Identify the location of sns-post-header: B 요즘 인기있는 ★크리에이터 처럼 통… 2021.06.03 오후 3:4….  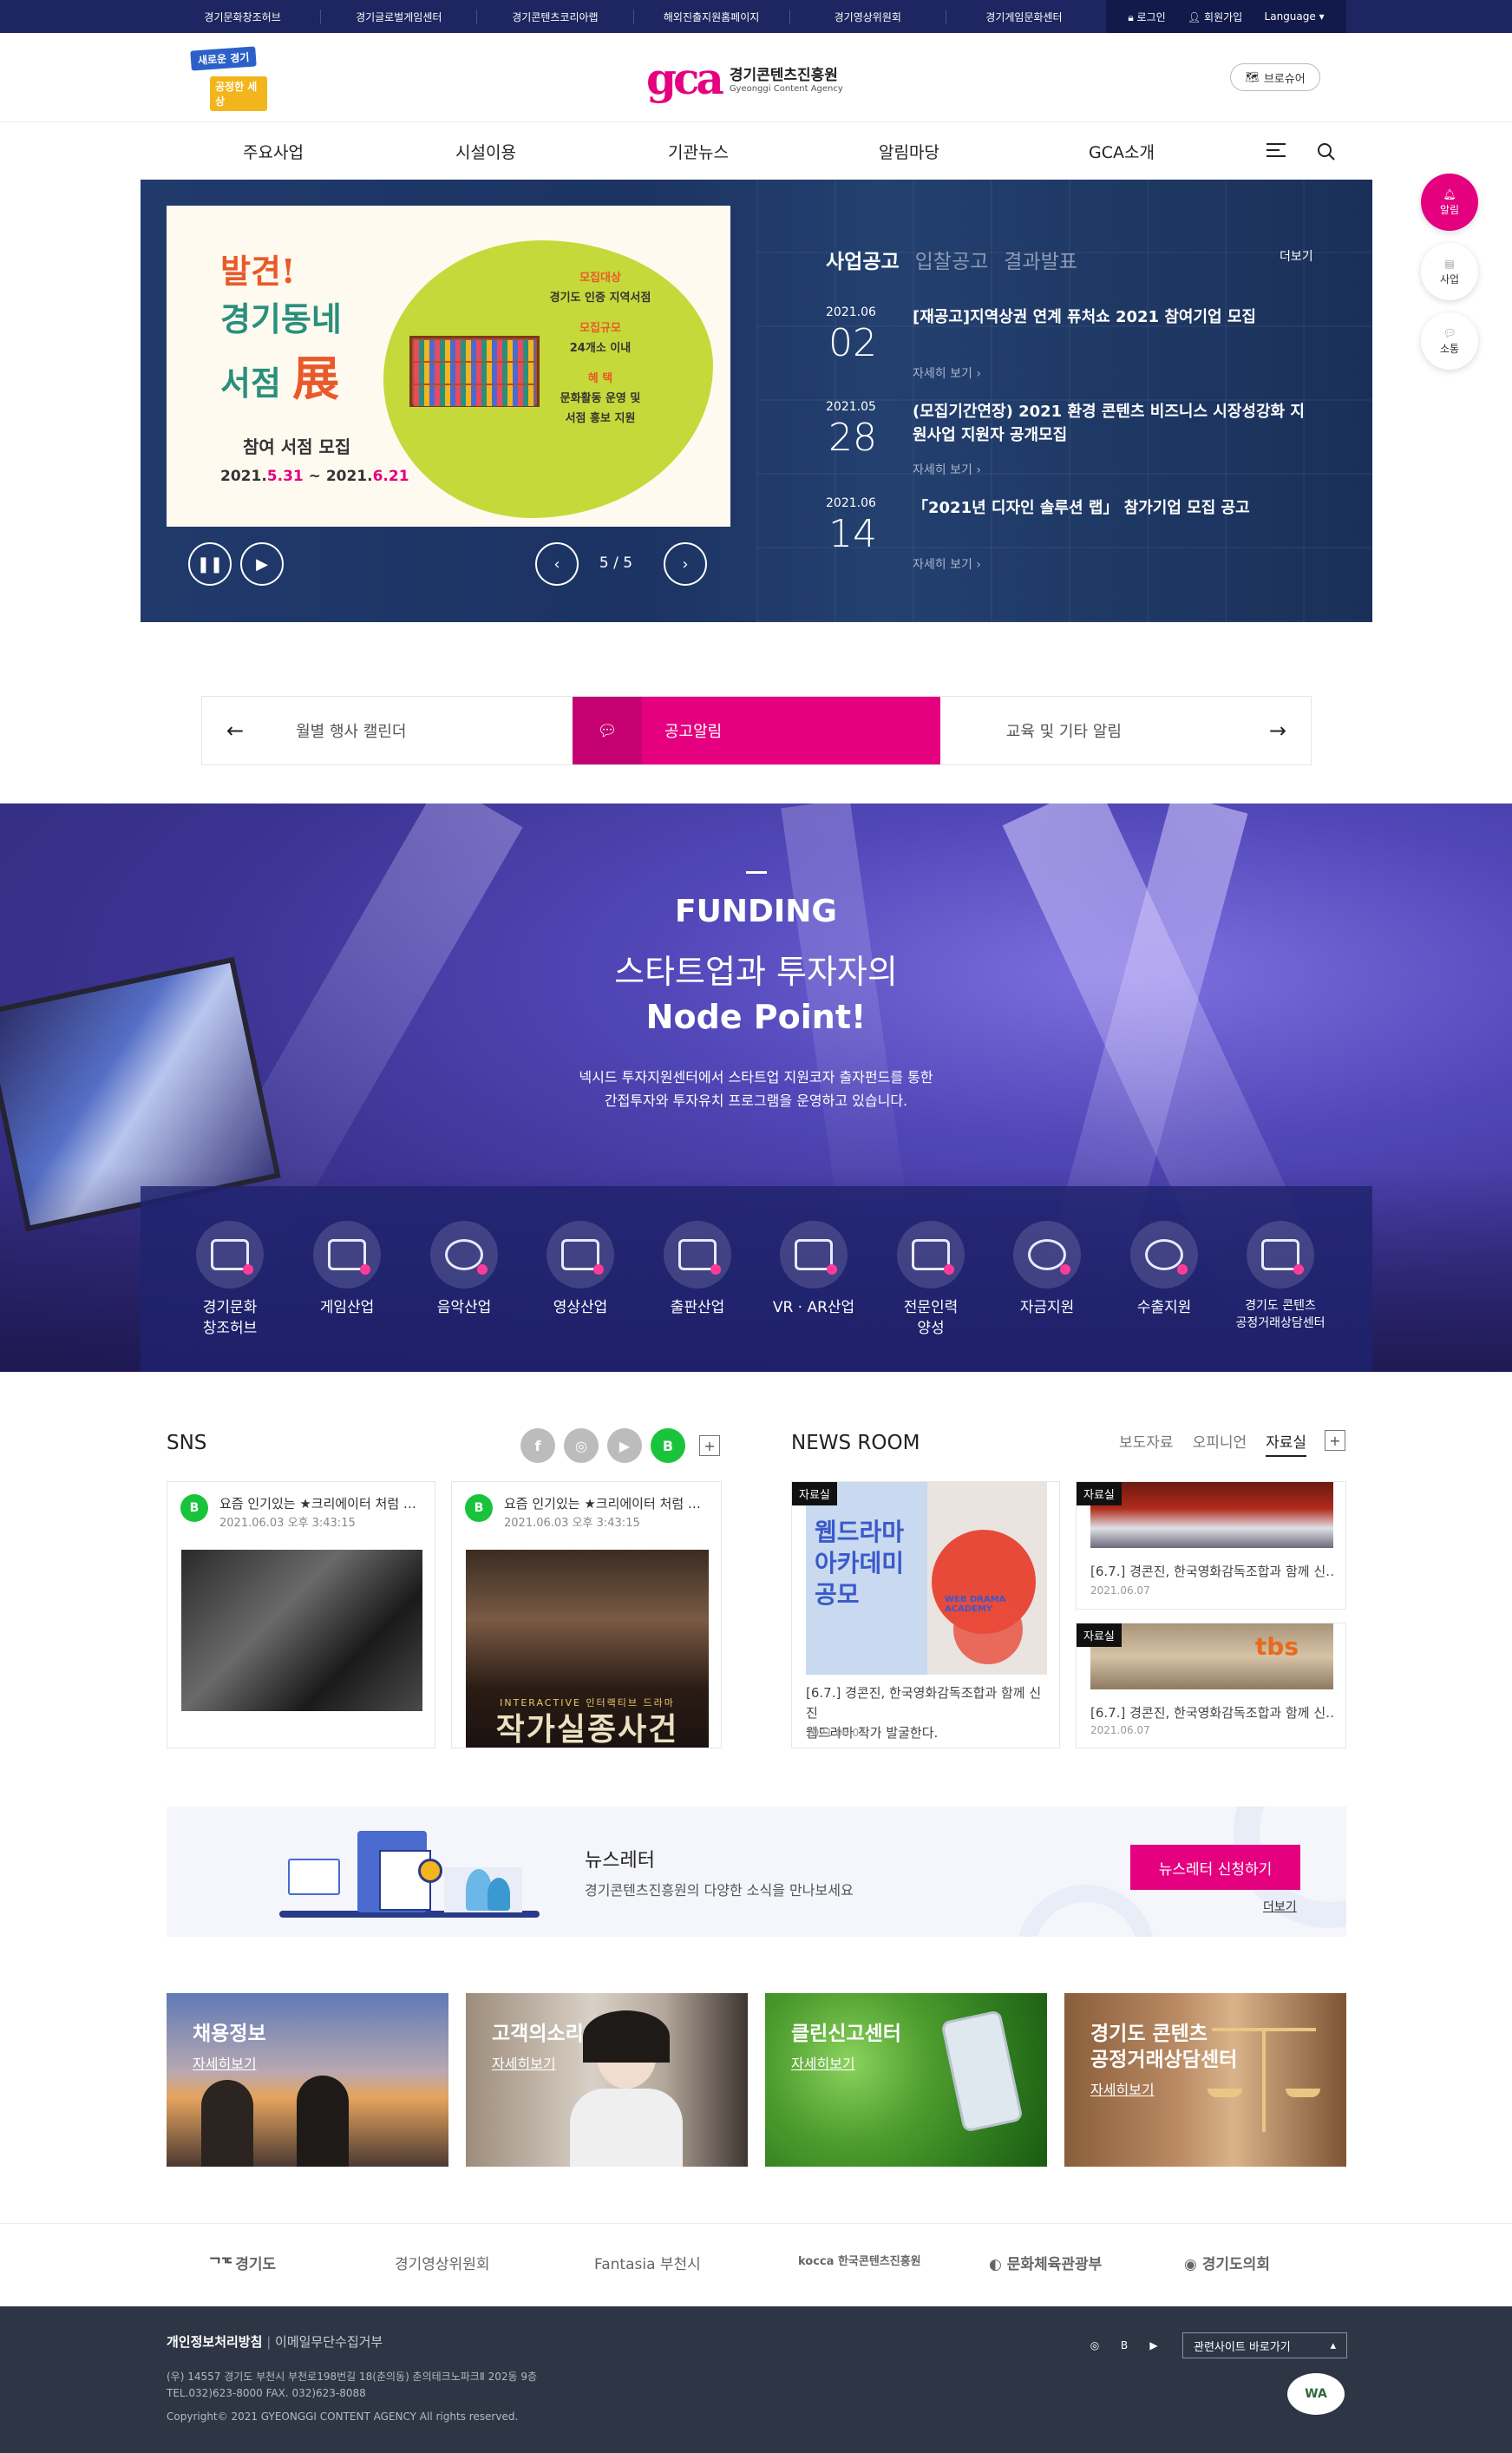
(586, 1511).